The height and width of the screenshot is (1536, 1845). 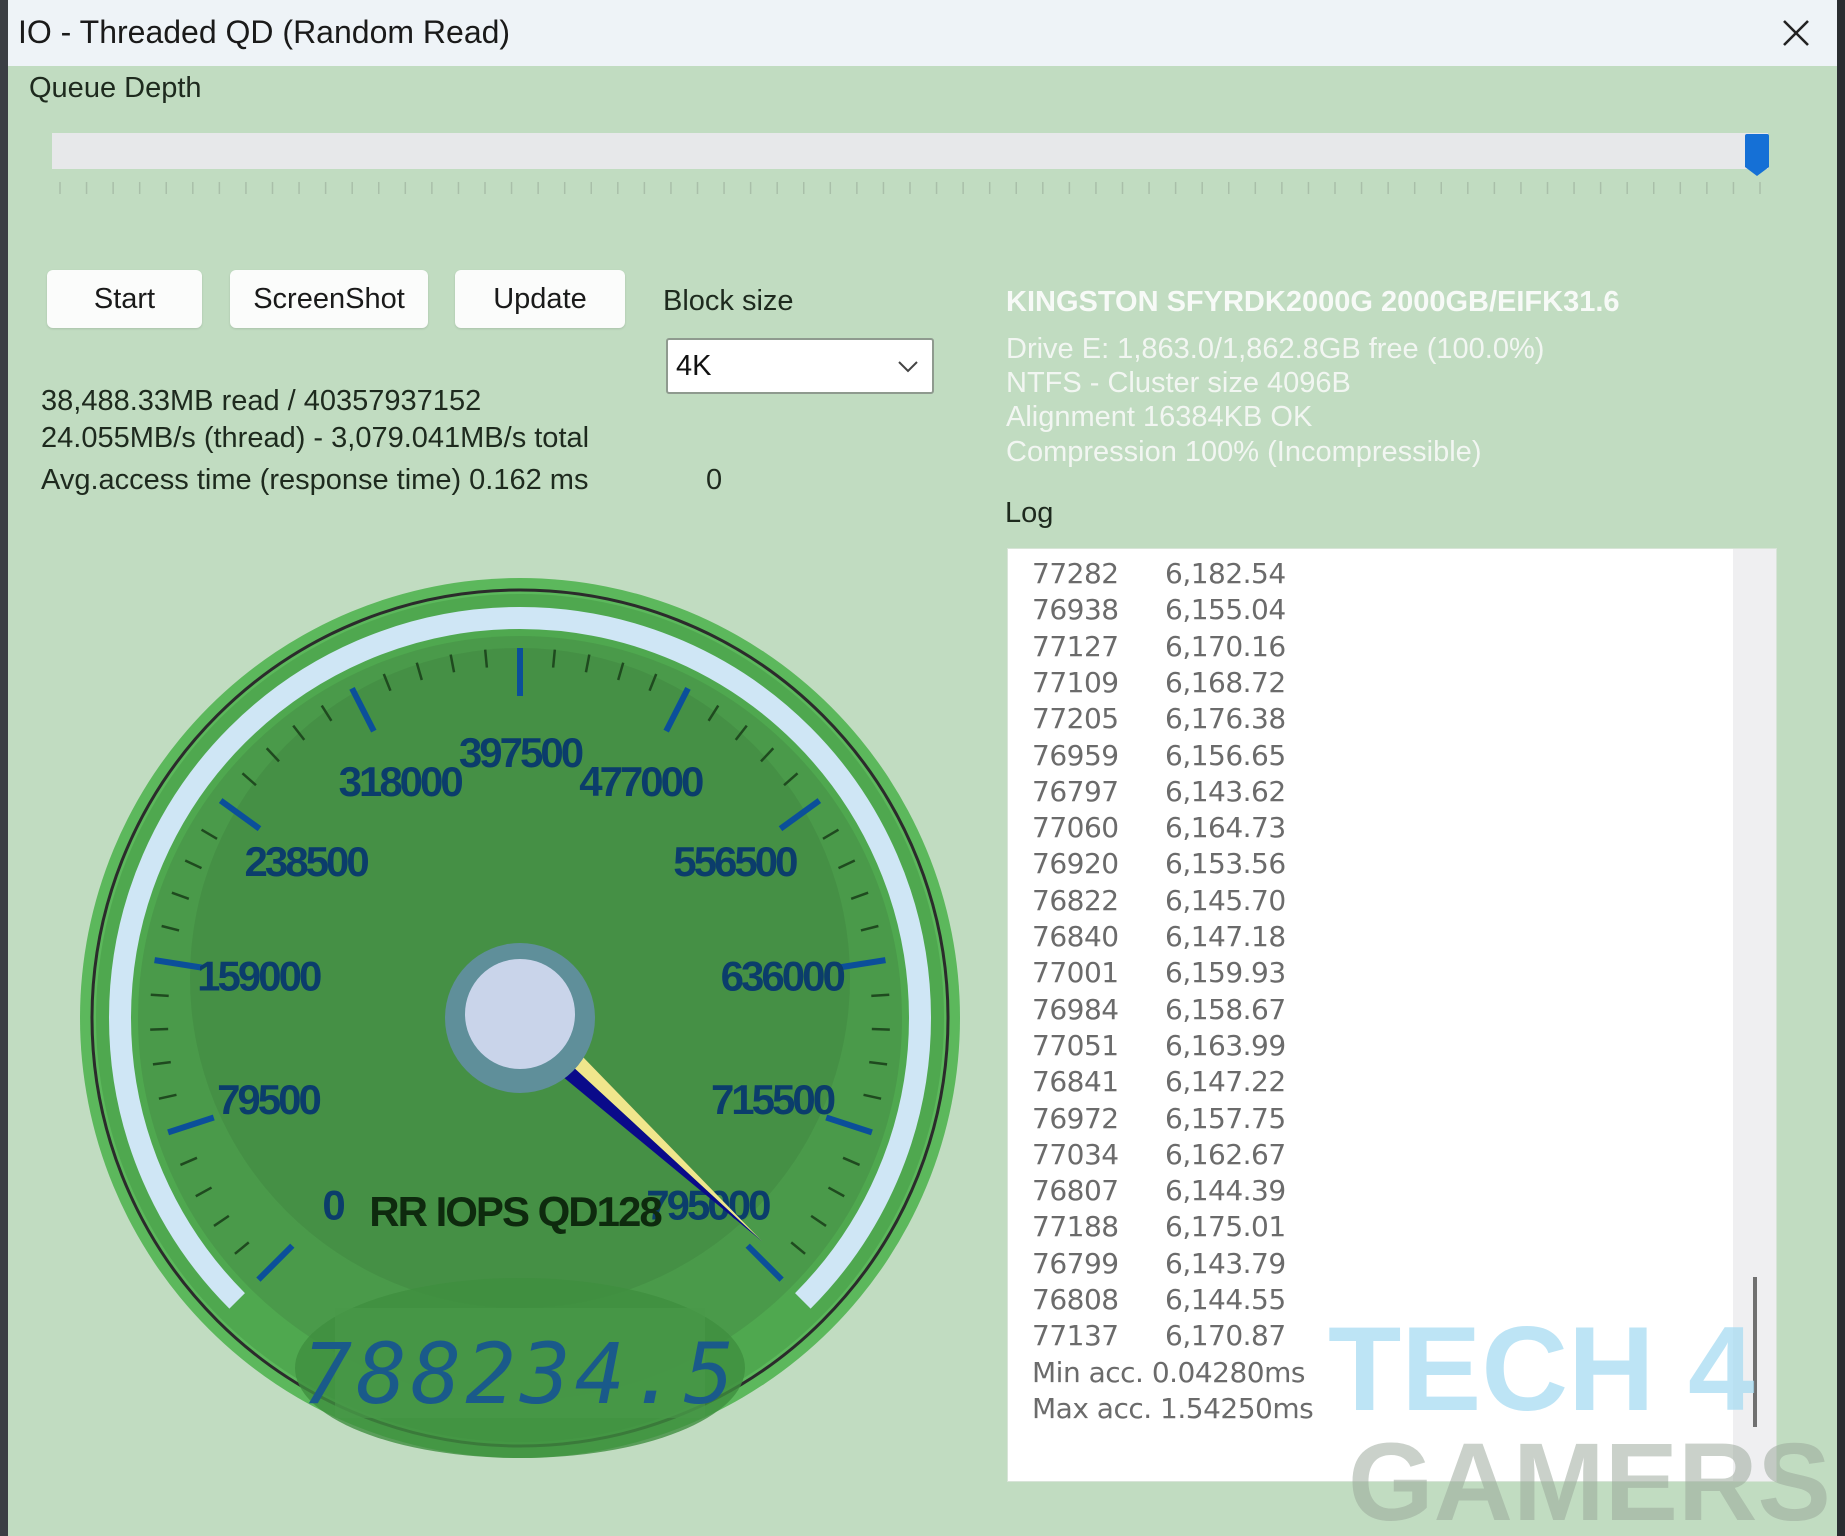 What do you see at coordinates (1168, 1372) in the screenshot?
I see `log-min-access: Min acc. 0.04280ms` at bounding box center [1168, 1372].